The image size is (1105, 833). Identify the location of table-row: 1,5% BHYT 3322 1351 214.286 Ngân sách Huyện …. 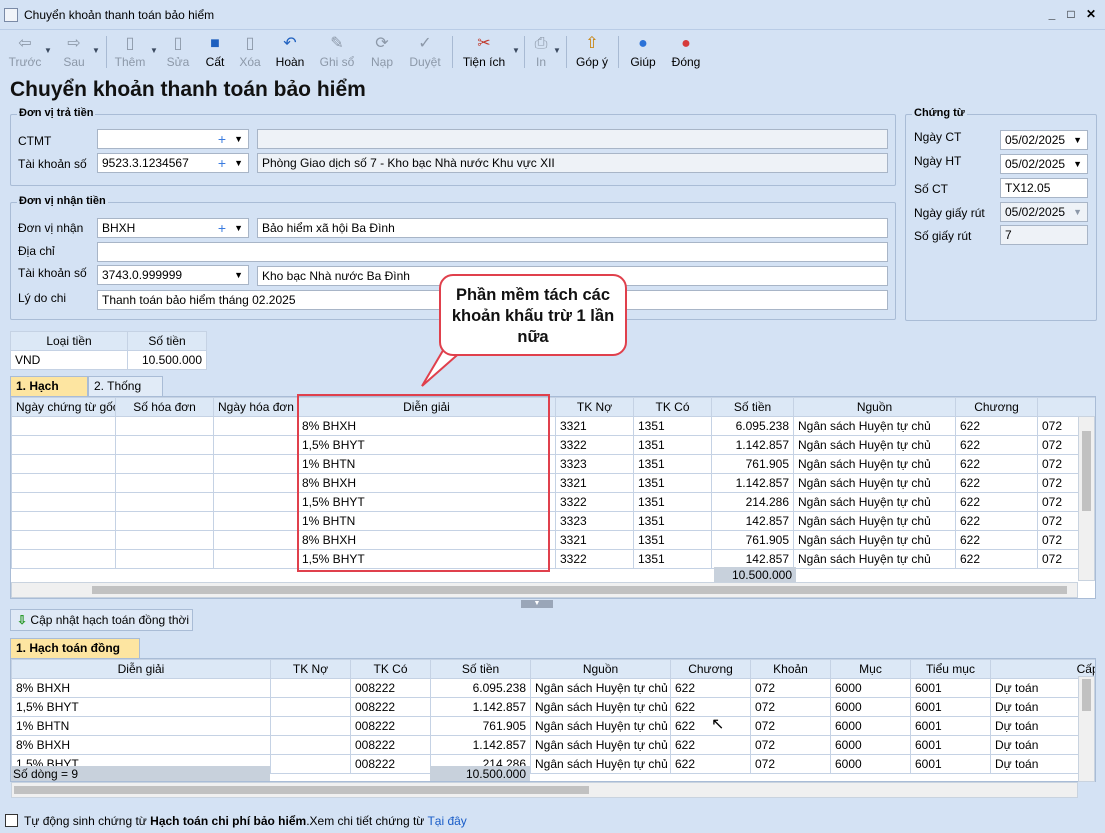
(553, 502).